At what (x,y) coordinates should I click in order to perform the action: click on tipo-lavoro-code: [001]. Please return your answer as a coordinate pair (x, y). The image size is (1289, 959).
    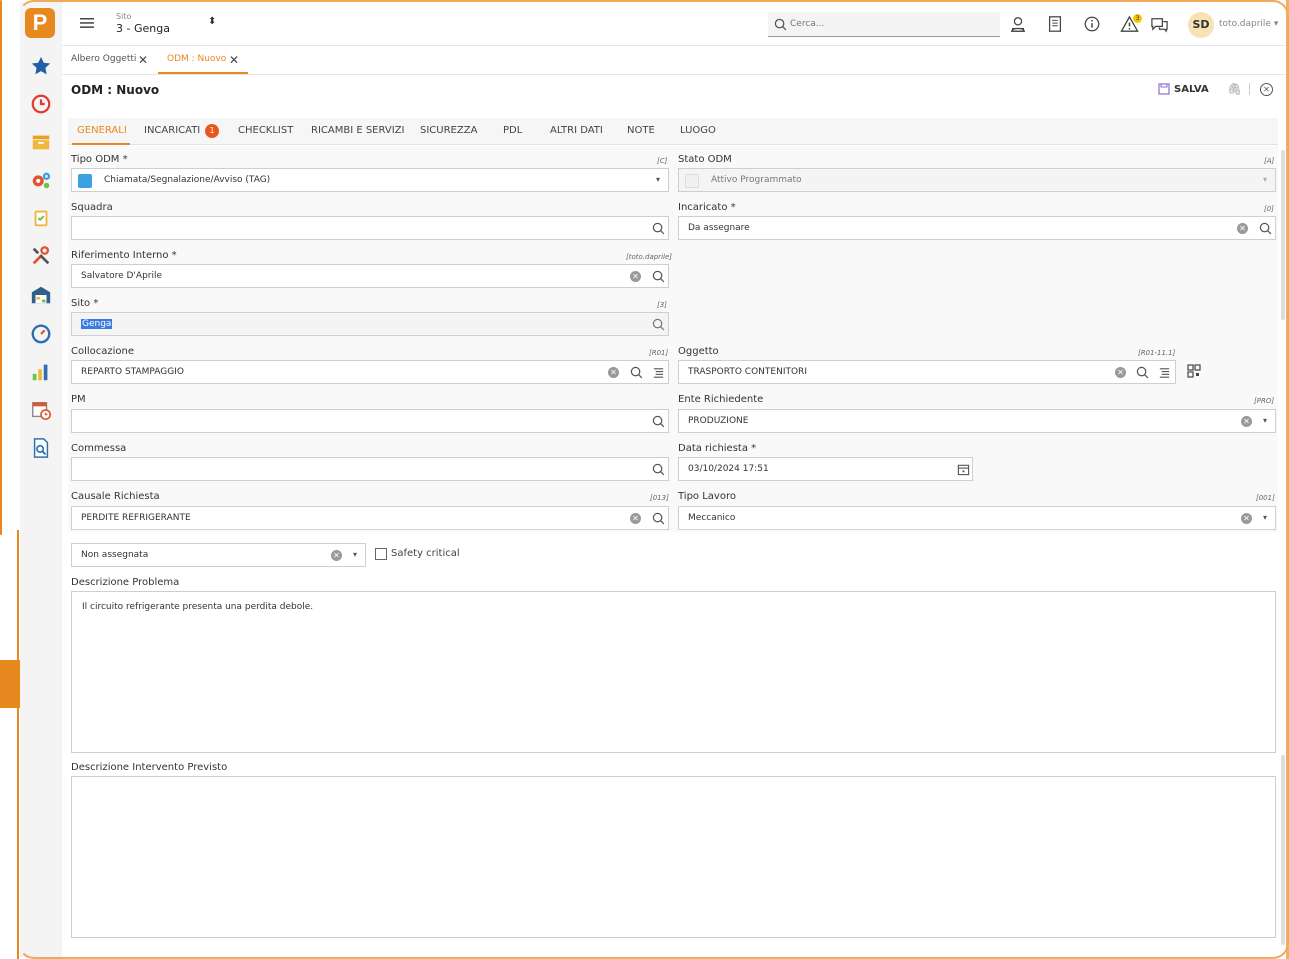
    Looking at the image, I should click on (1265, 498).